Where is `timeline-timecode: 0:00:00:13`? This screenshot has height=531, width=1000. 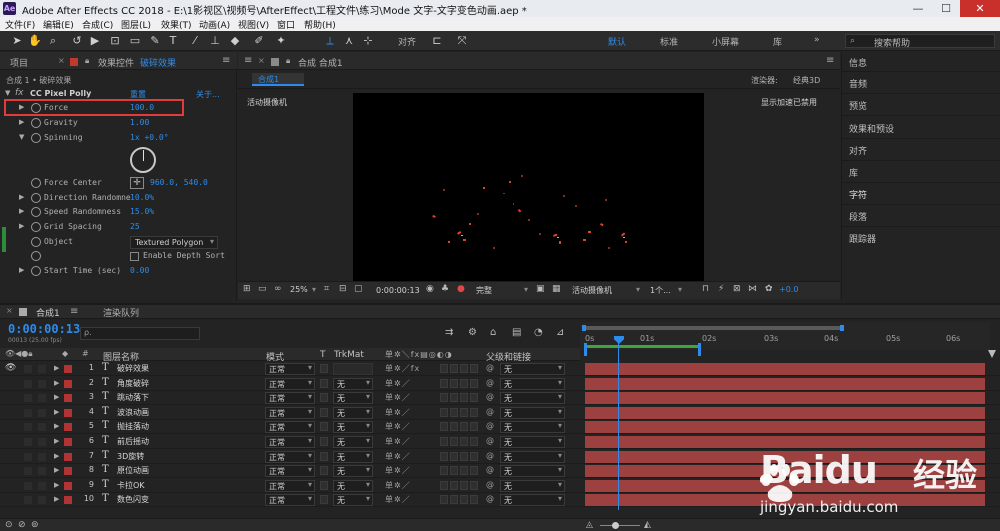
timeline-timecode: 0:00:00:13 is located at coordinates (44, 329).